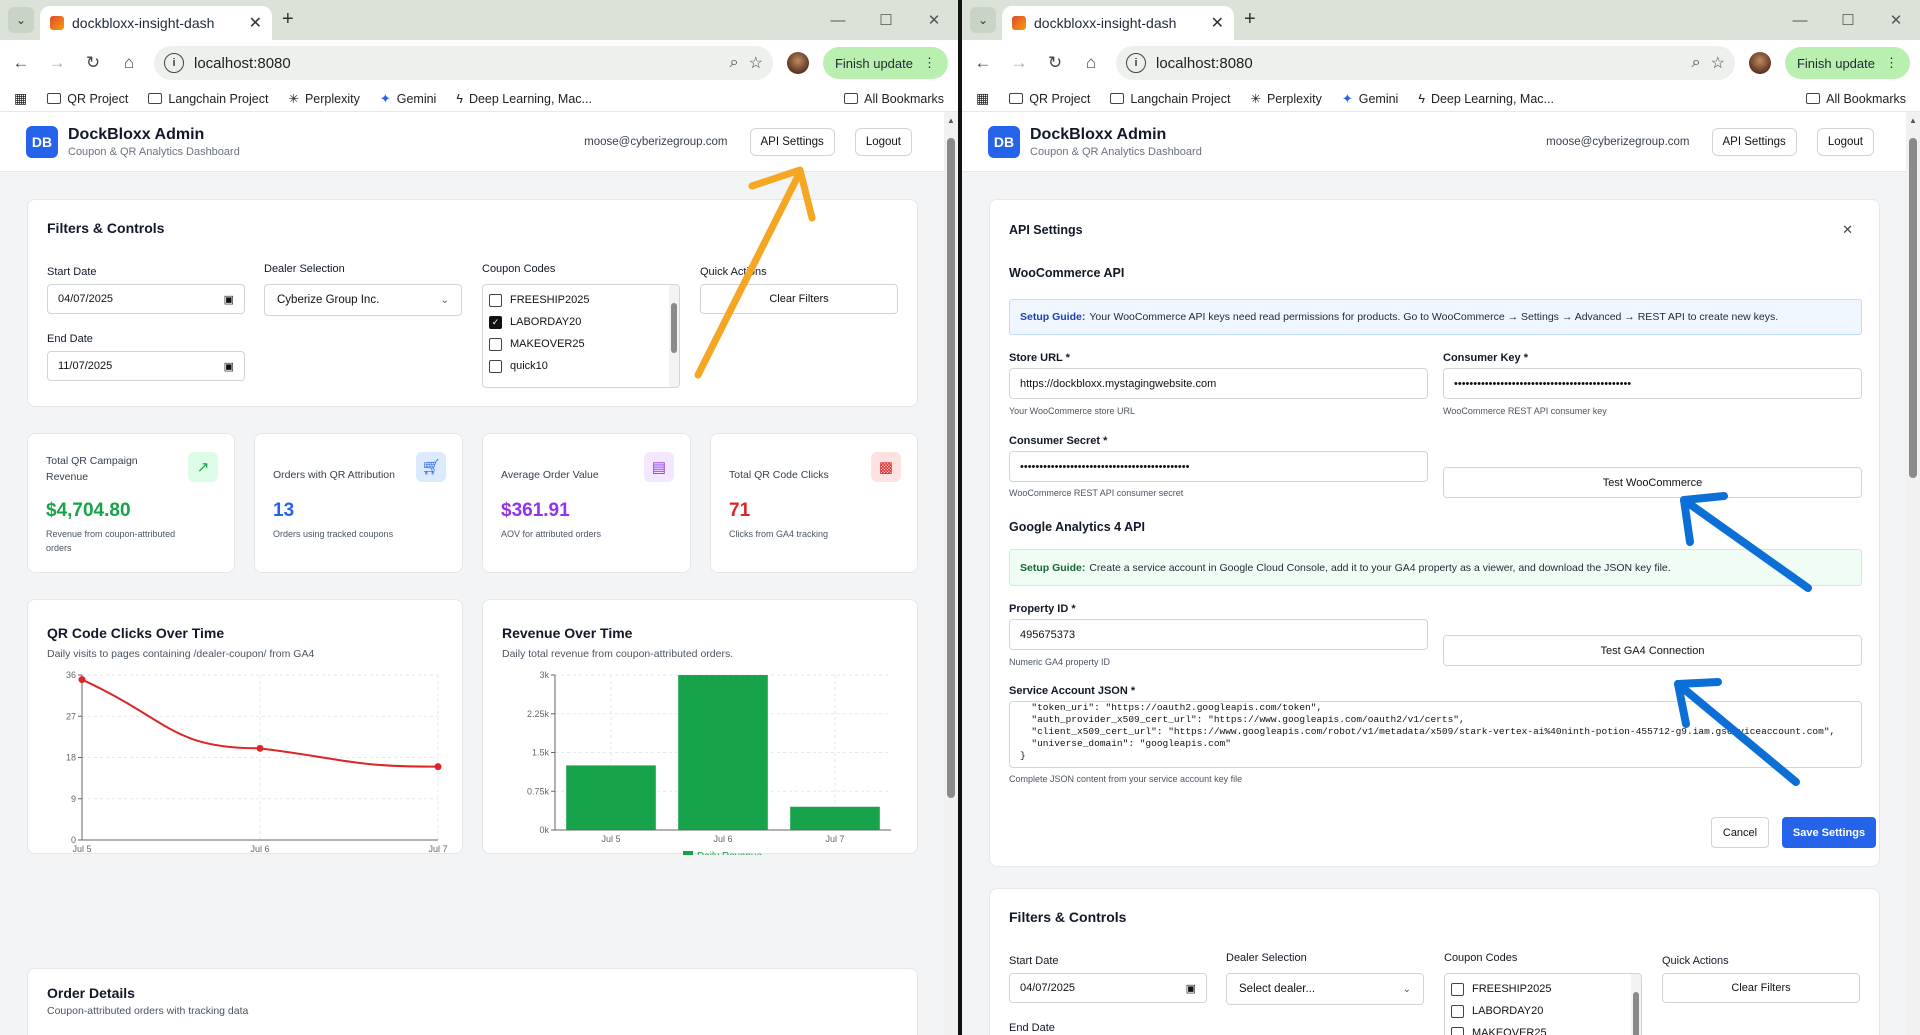 The width and height of the screenshot is (1920, 1035). I want to click on dealer-select: Cyberize Group Inc. ⌄, so click(363, 300).